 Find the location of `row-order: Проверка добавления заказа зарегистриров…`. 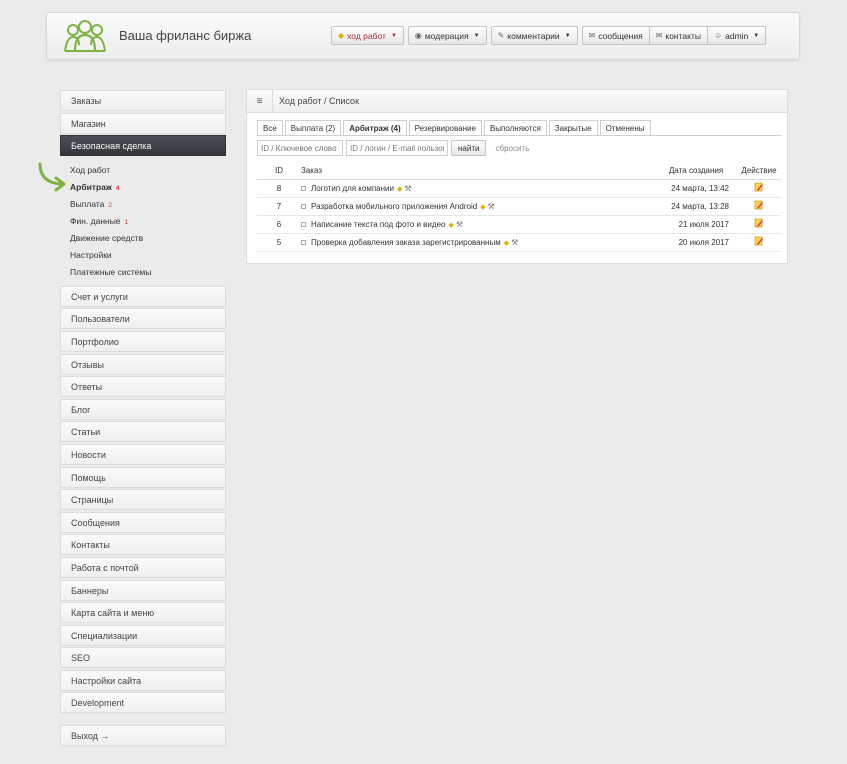

row-order: Проверка добавления заказа зарегистриров… is located at coordinates (484, 242).